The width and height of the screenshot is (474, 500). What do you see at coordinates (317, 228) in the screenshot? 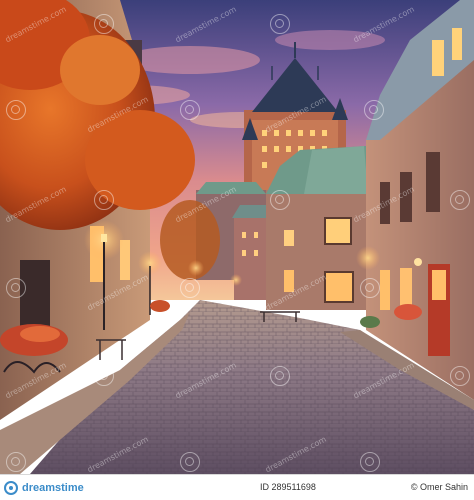
I see `green-roof-building` at bounding box center [317, 228].